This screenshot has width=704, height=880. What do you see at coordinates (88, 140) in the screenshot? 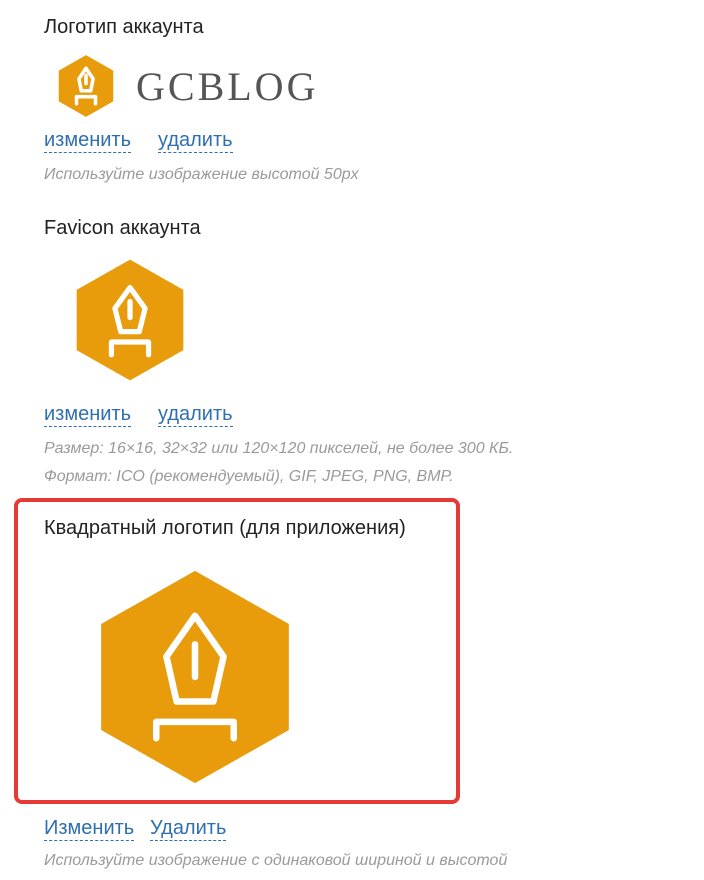
I see `account-logo-change-link: изменить` at bounding box center [88, 140].